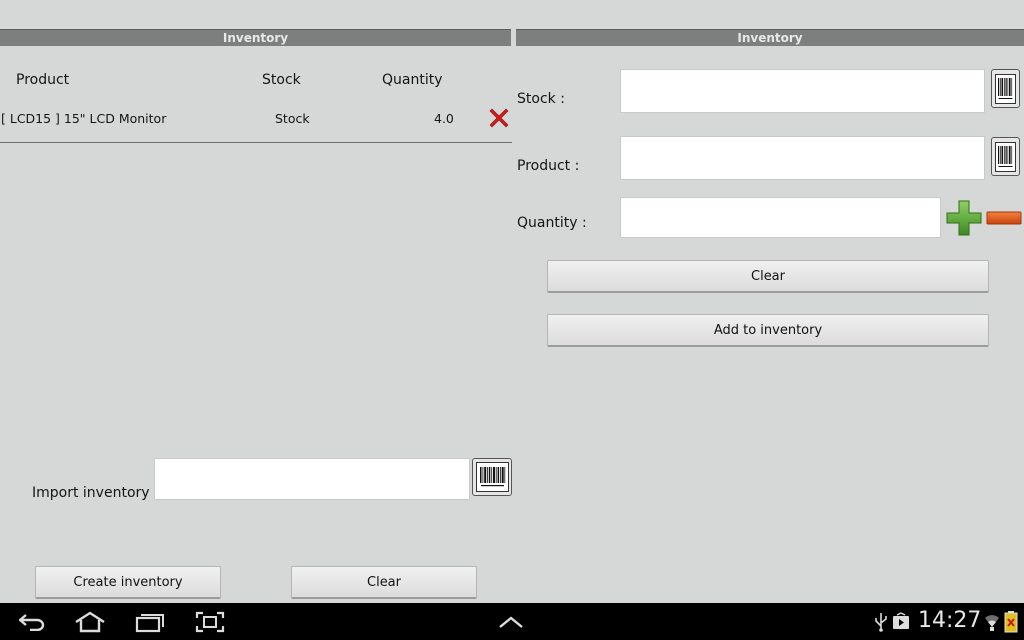 This screenshot has height=640, width=1024. What do you see at coordinates (768, 276) in the screenshot?
I see `right-clear-button: Clear` at bounding box center [768, 276].